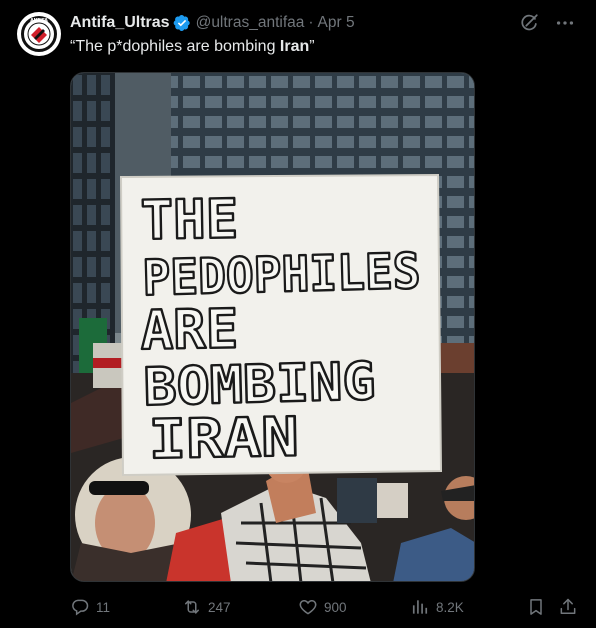 The image size is (596, 628). What do you see at coordinates (189, 219) in the screenshot?
I see `sign-line-1: THE` at bounding box center [189, 219].